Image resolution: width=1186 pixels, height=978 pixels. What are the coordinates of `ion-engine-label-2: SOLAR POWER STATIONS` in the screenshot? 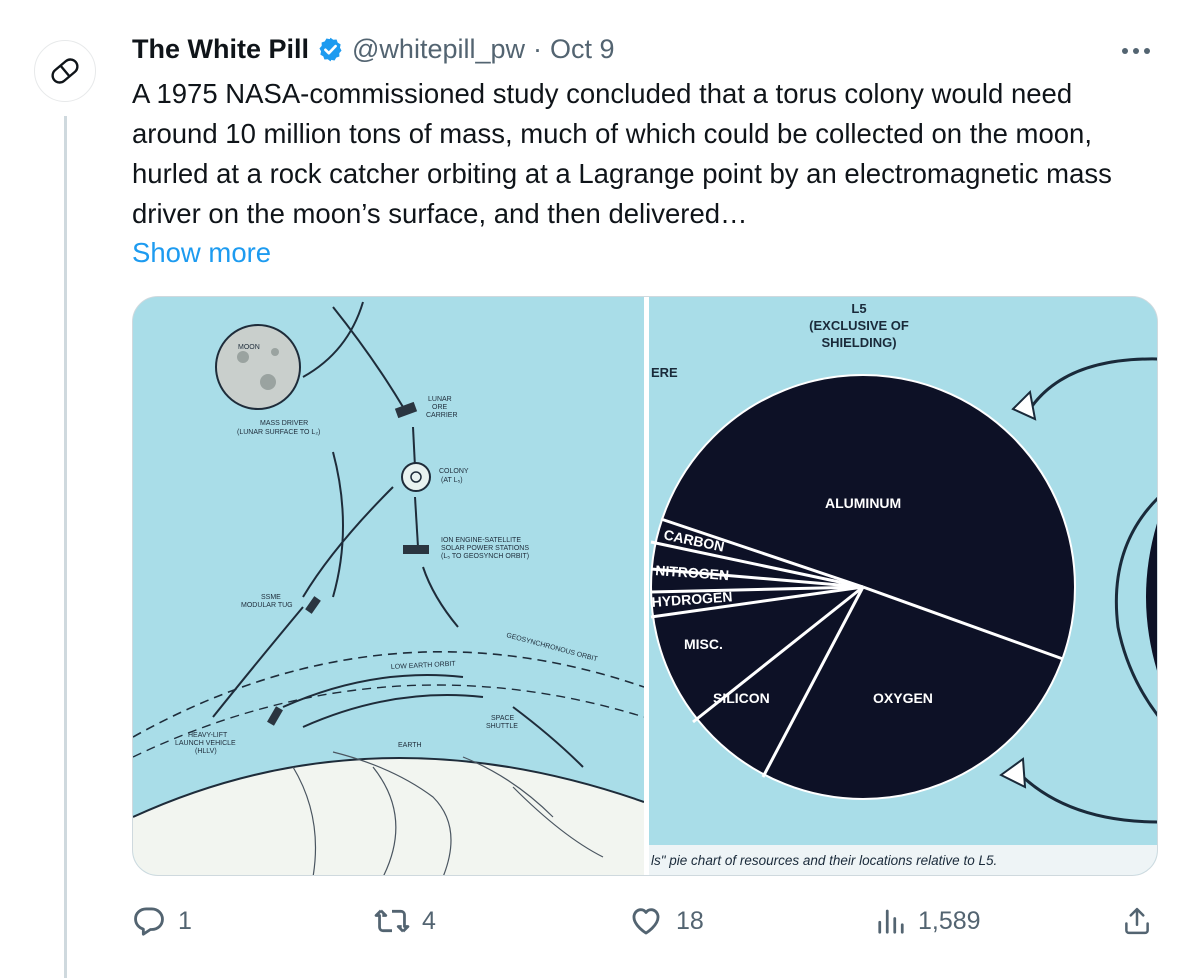 It's located at (485, 548).